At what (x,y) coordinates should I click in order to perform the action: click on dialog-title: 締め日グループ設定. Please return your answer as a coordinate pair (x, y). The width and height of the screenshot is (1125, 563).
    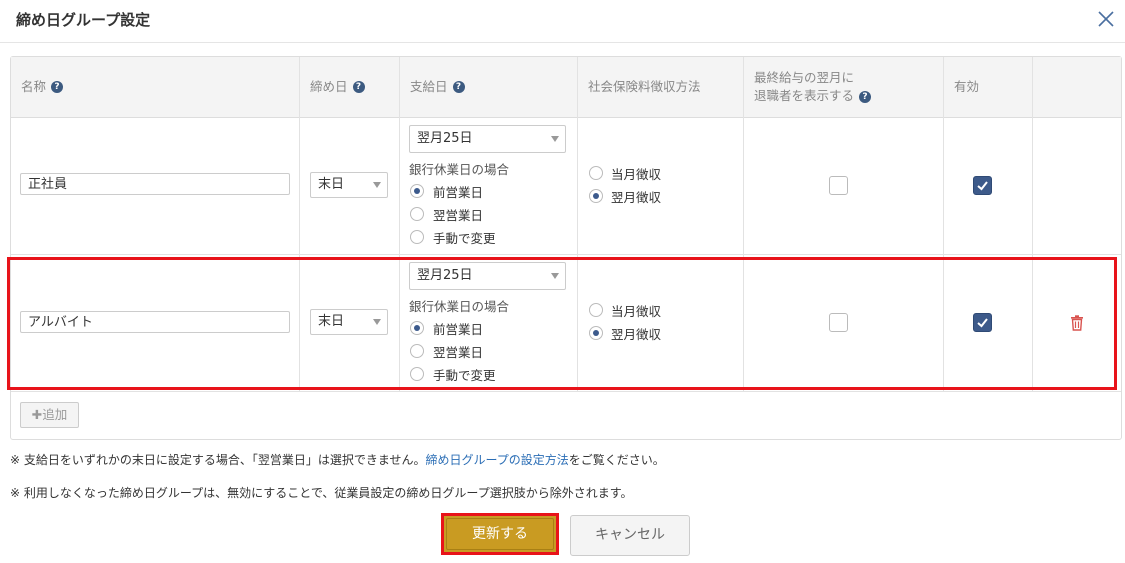
    Looking at the image, I should click on (83, 20).